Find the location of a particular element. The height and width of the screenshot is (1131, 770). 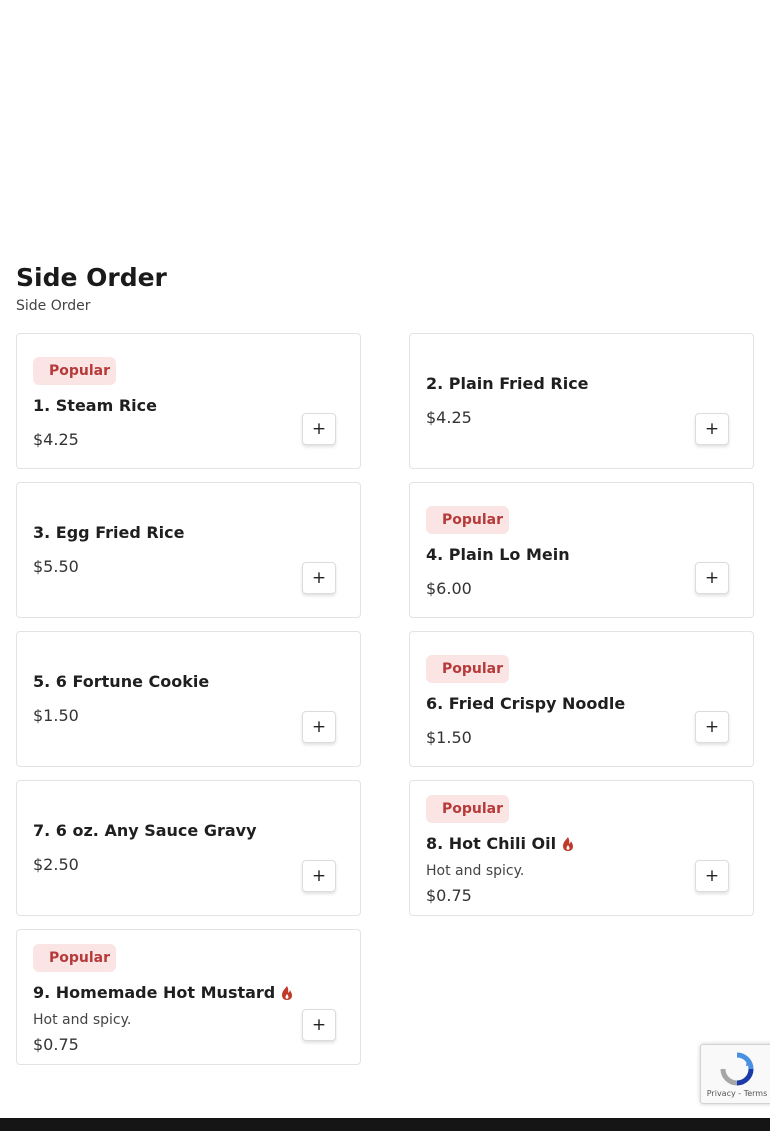

item-name-row: 2. Plain Fried Rice is located at coordinates (559, 384).